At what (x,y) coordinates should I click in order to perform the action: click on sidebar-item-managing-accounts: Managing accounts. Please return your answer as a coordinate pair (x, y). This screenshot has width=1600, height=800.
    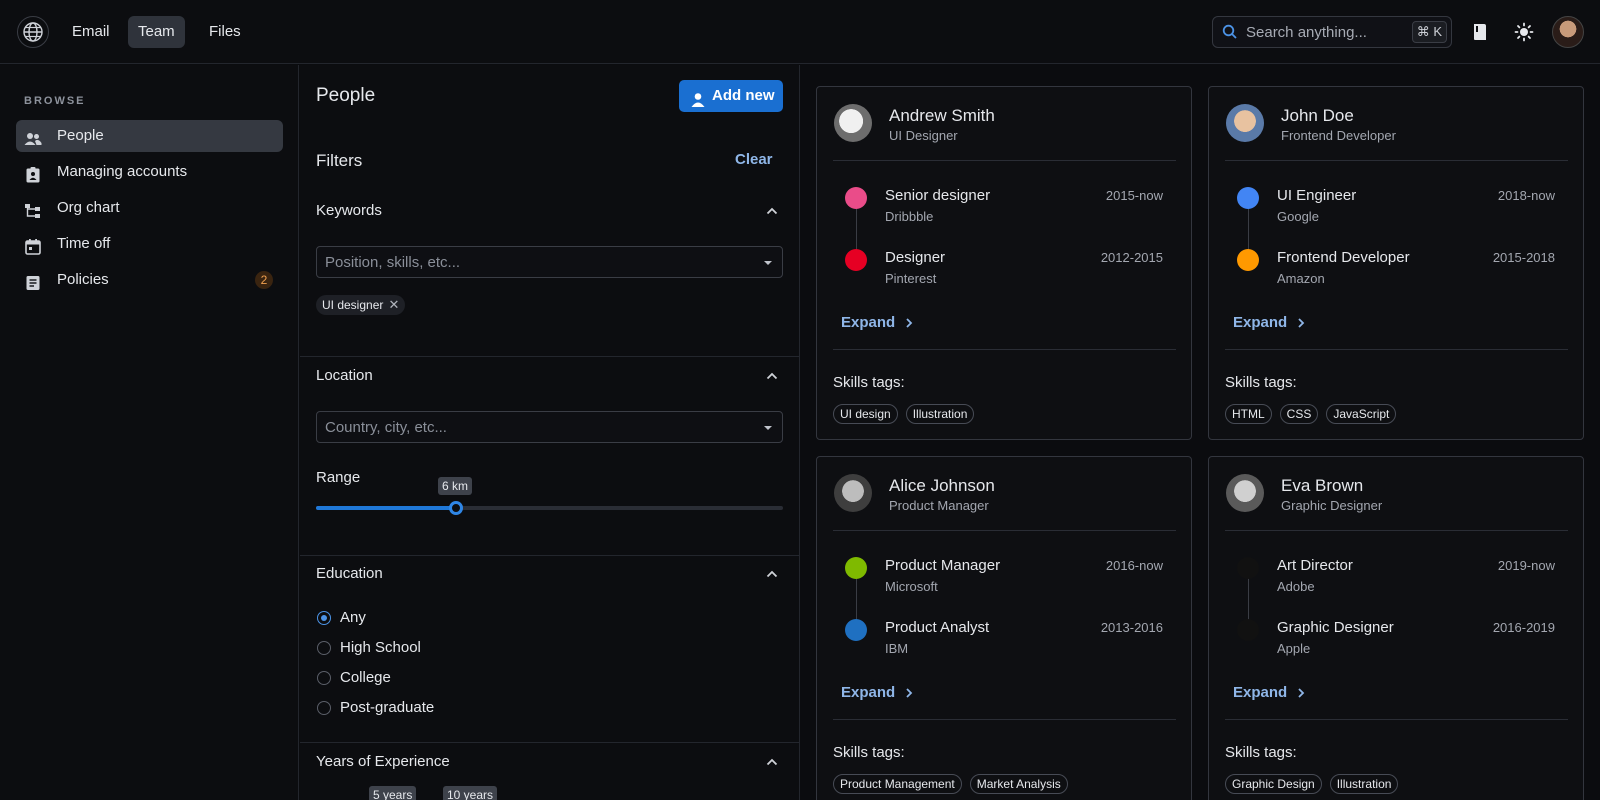
    Looking at the image, I should click on (149, 172).